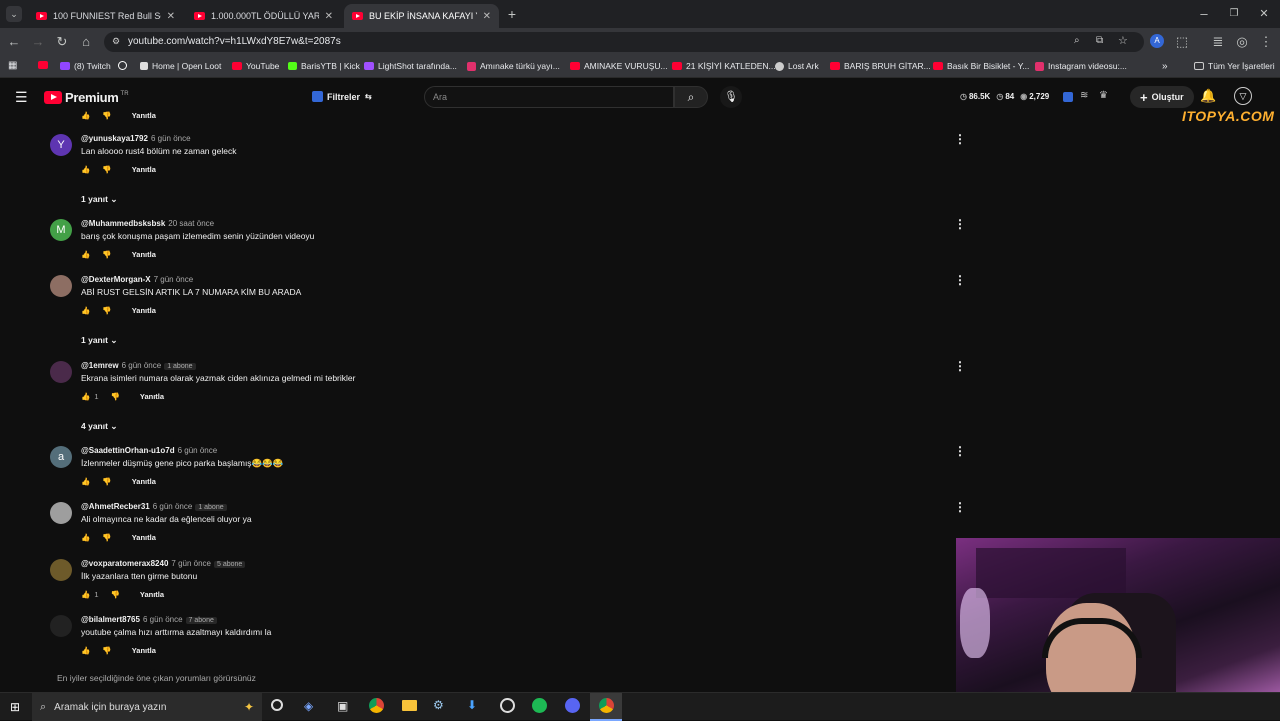 This screenshot has width=1280, height=721. What do you see at coordinates (545, 97) in the screenshot?
I see `search-input` at bounding box center [545, 97].